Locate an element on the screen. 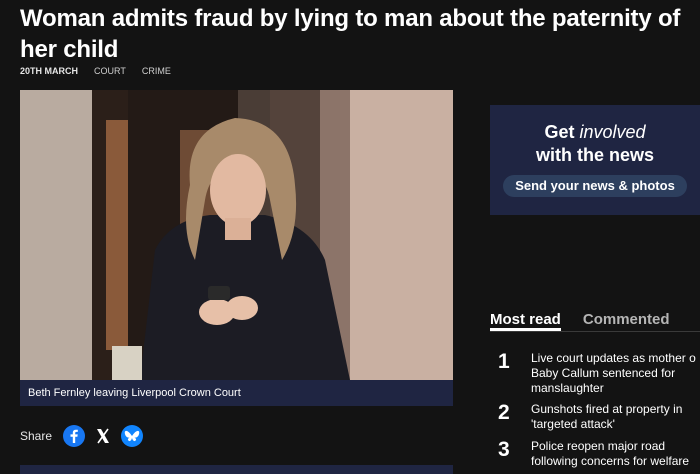  list-item-line: Live court updates as mother o is located at coordinates (613, 358).